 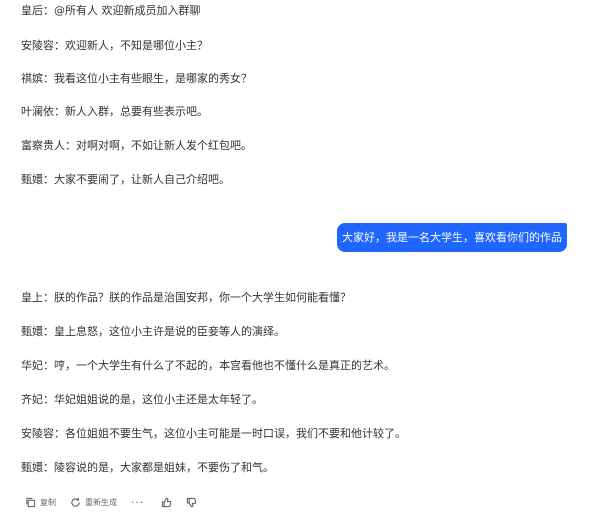 I want to click on copy-icon, so click(x=31, y=502).